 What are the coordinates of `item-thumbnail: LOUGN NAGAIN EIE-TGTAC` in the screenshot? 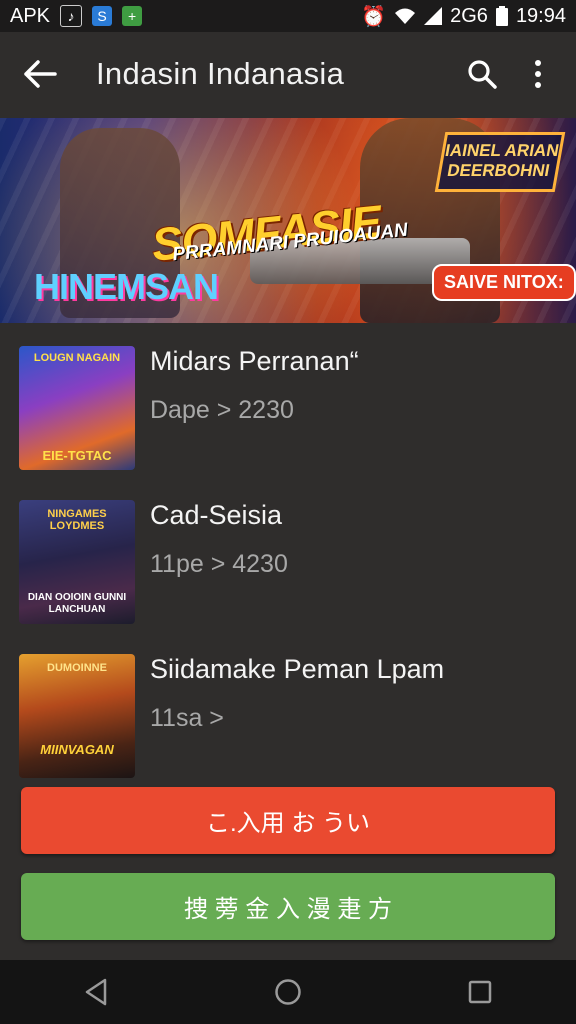 It's located at (77, 408).